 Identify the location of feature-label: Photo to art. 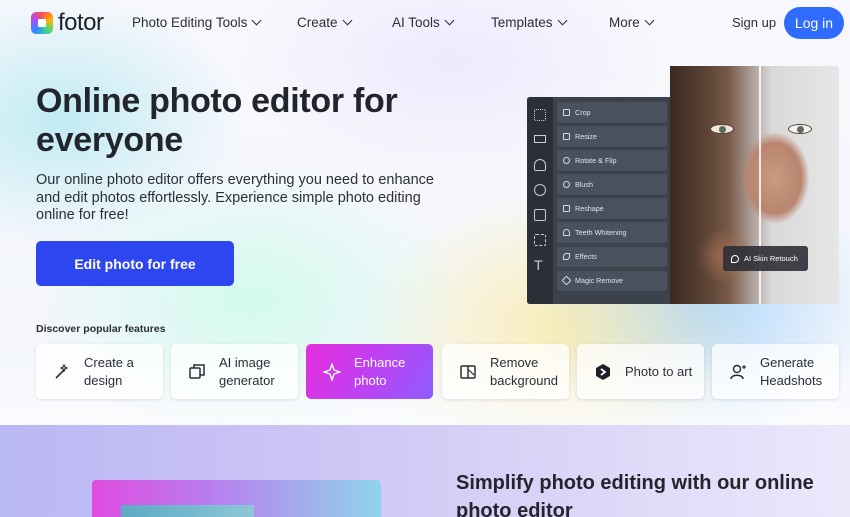
(659, 371).